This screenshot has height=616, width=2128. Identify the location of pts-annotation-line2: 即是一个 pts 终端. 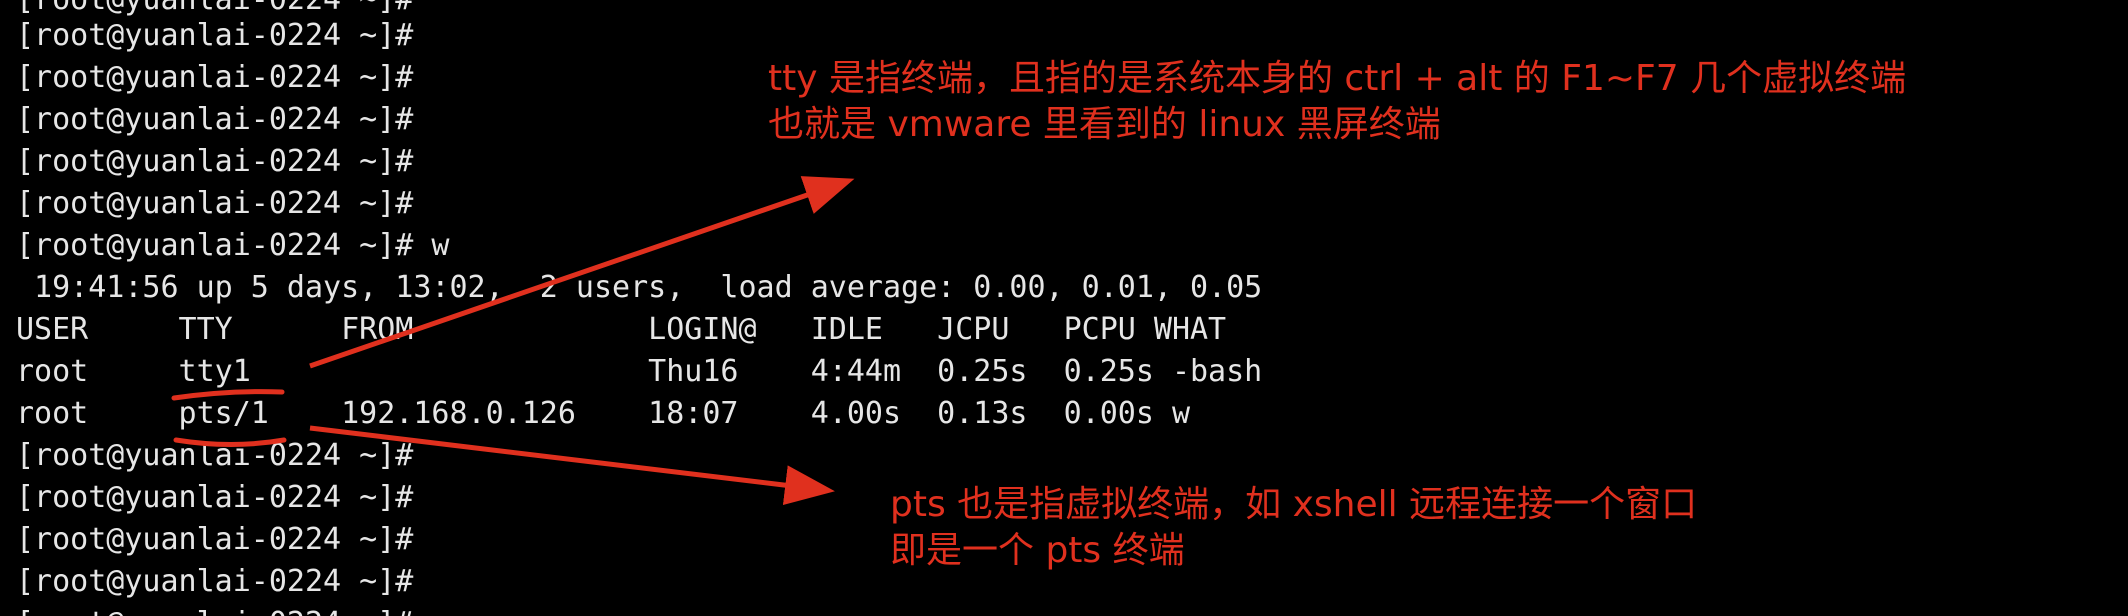
(1037, 550).